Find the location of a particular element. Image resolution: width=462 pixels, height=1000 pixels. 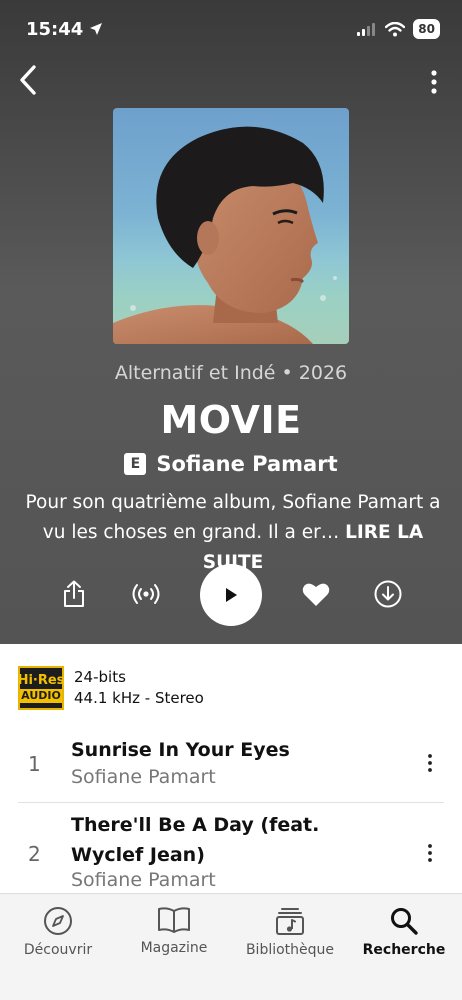

download-button is located at coordinates (388, 594).